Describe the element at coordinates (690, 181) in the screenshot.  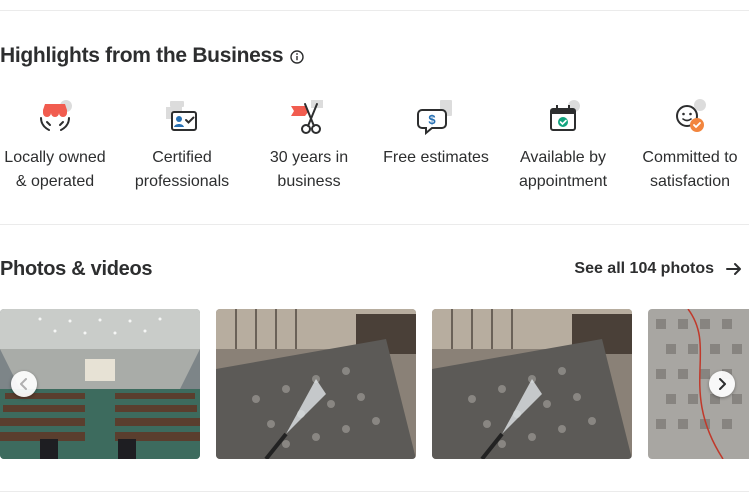
I see `highlight-label-line2: satisfaction` at that location.